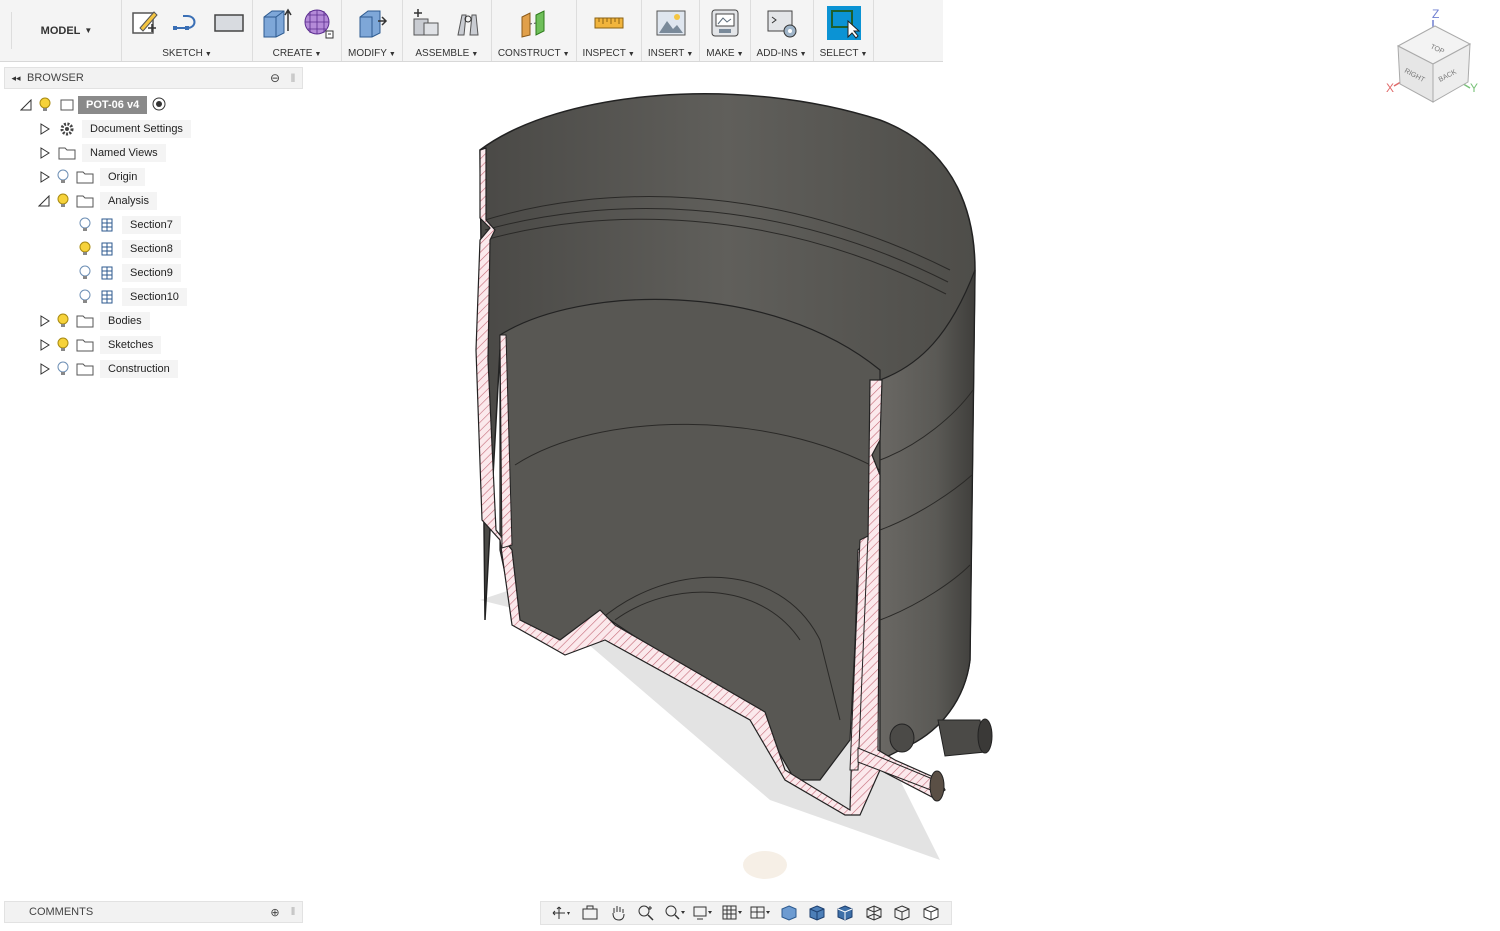  What do you see at coordinates (839, 53) in the screenshot?
I see `toolbar-group-label: SELECT` at bounding box center [839, 53].